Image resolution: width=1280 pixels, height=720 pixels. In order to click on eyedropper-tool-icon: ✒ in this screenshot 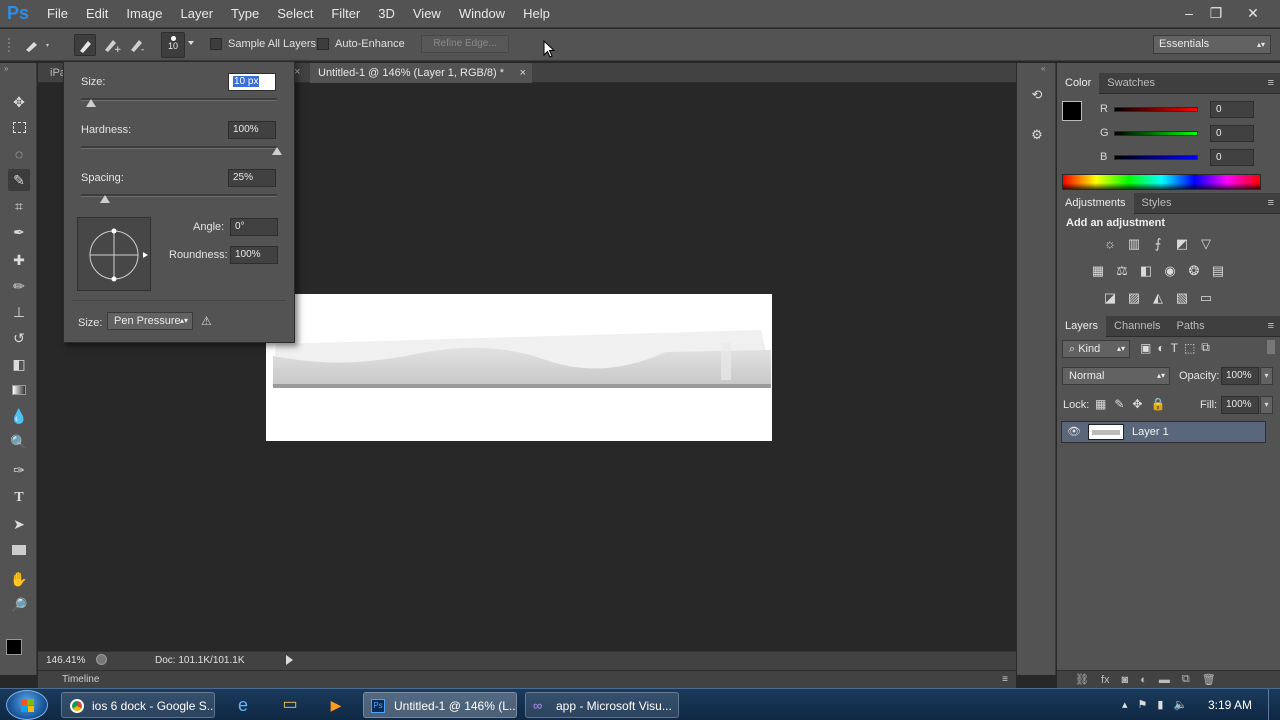, I will do `click(19, 232)`.